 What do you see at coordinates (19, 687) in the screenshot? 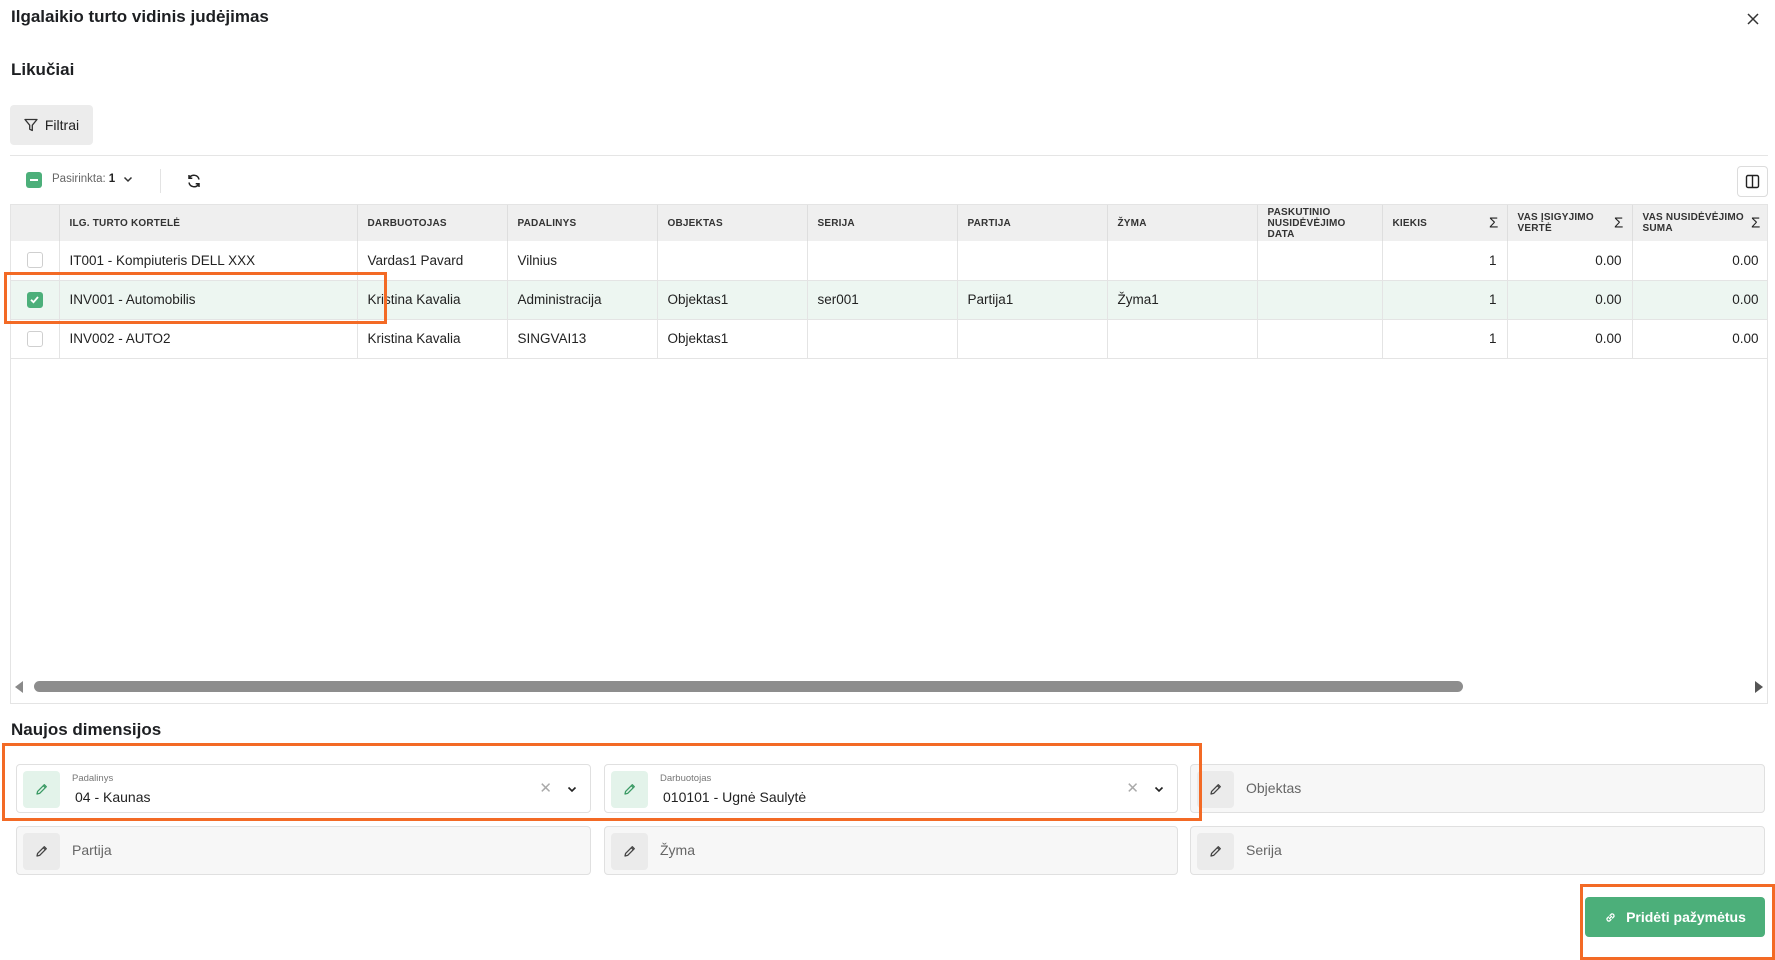
I see `scroll-left-arrow-icon` at bounding box center [19, 687].